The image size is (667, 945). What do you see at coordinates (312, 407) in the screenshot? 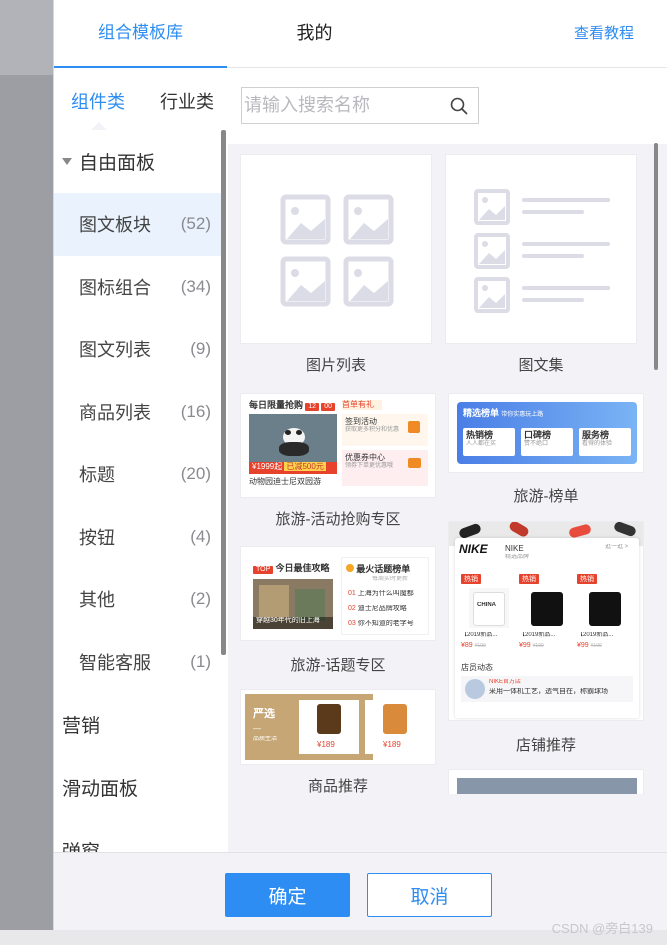
I see `timer-hour: 12` at bounding box center [312, 407].